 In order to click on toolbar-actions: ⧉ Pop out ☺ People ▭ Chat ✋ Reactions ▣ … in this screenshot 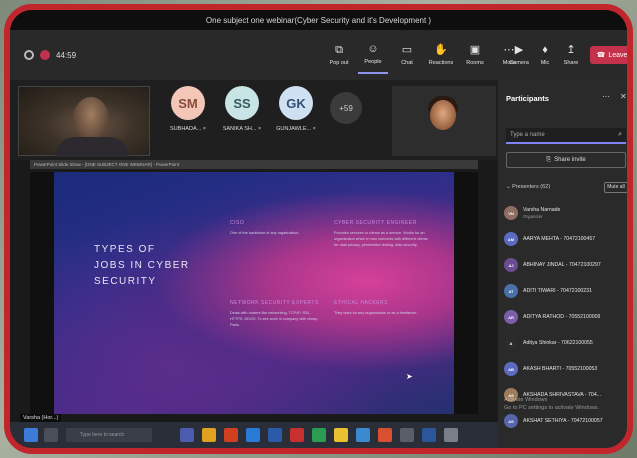, I will do `click(424, 55)`.